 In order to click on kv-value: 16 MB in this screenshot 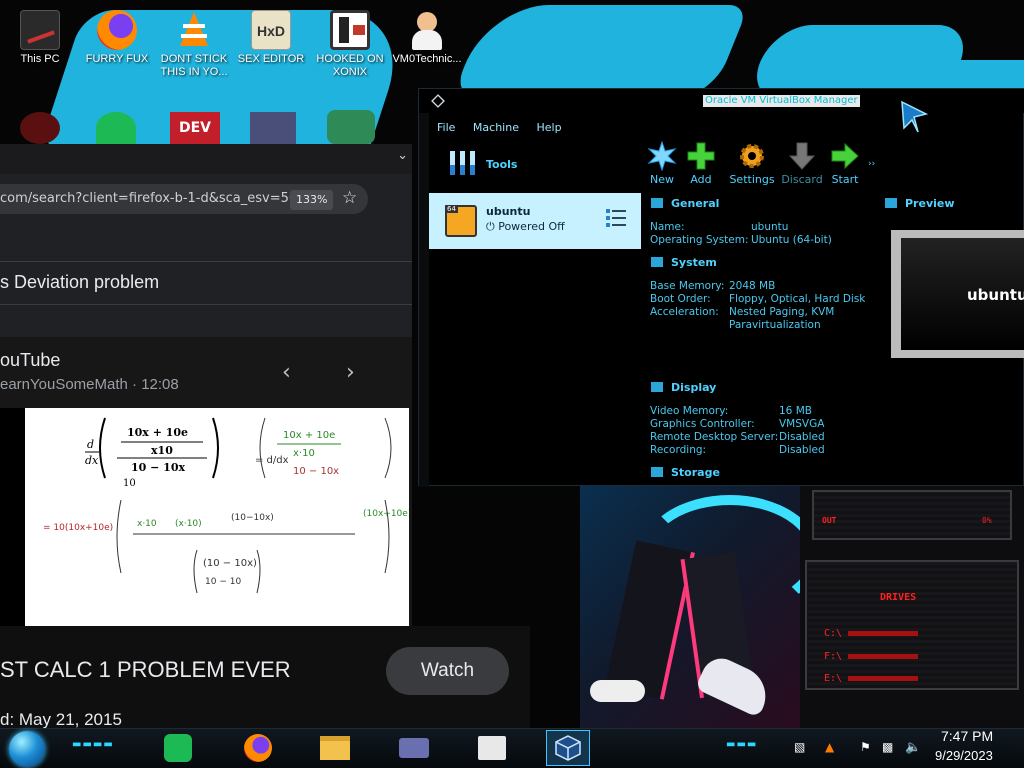, I will do `click(795, 411)`.